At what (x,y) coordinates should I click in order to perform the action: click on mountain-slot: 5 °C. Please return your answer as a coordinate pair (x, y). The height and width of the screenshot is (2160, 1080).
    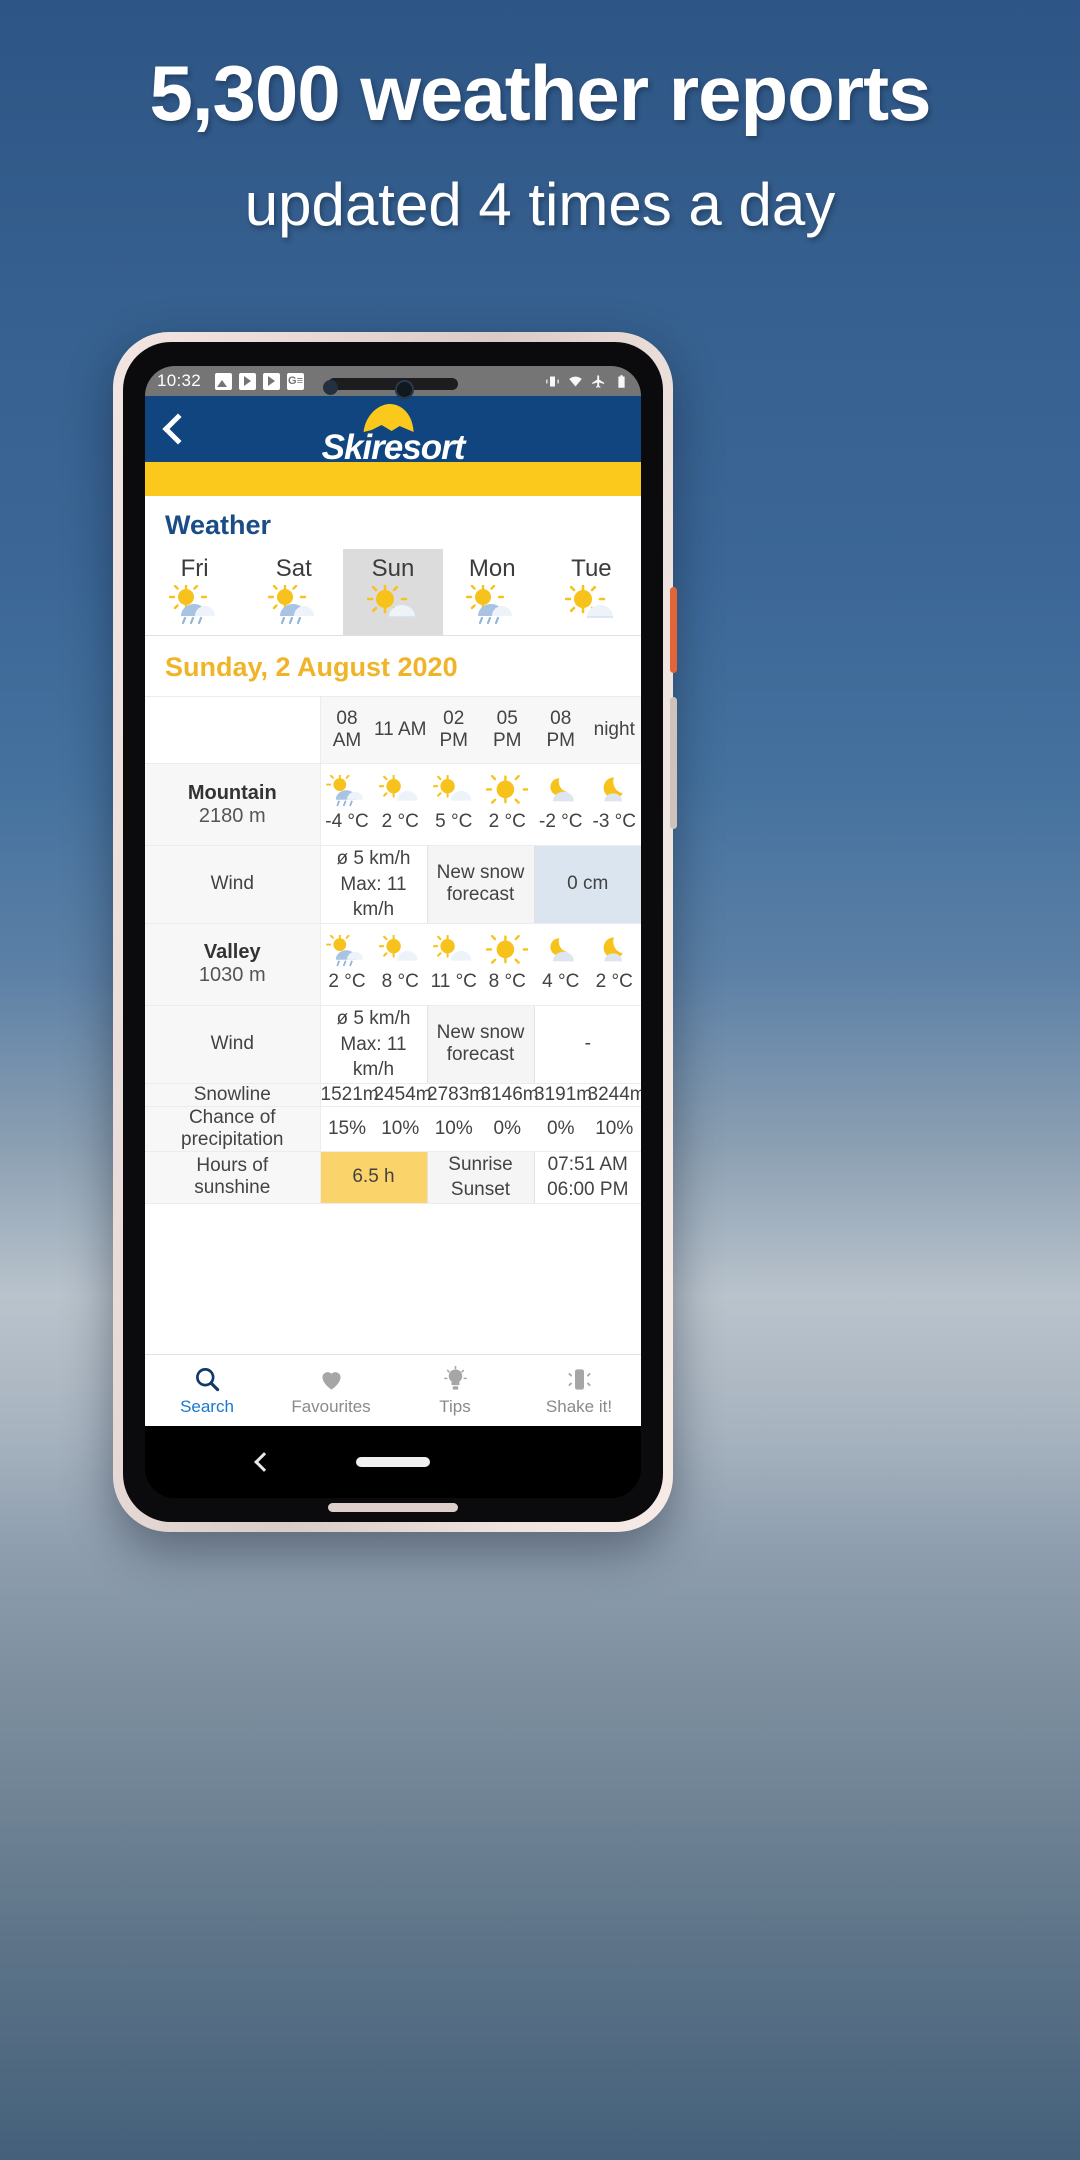
    Looking at the image, I should click on (454, 804).